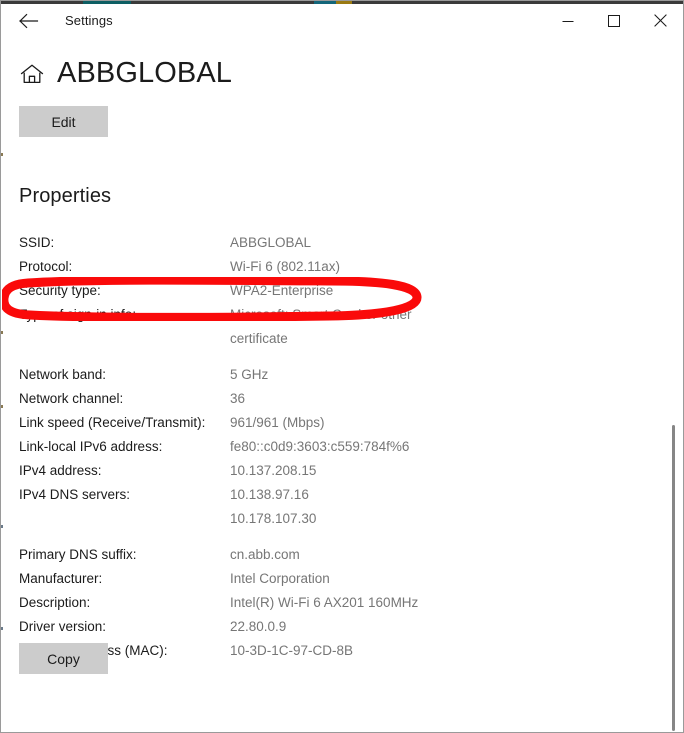 The image size is (684, 733). I want to click on property-row: Primary DNS suffix: cn.abb.com, so click(329, 555).